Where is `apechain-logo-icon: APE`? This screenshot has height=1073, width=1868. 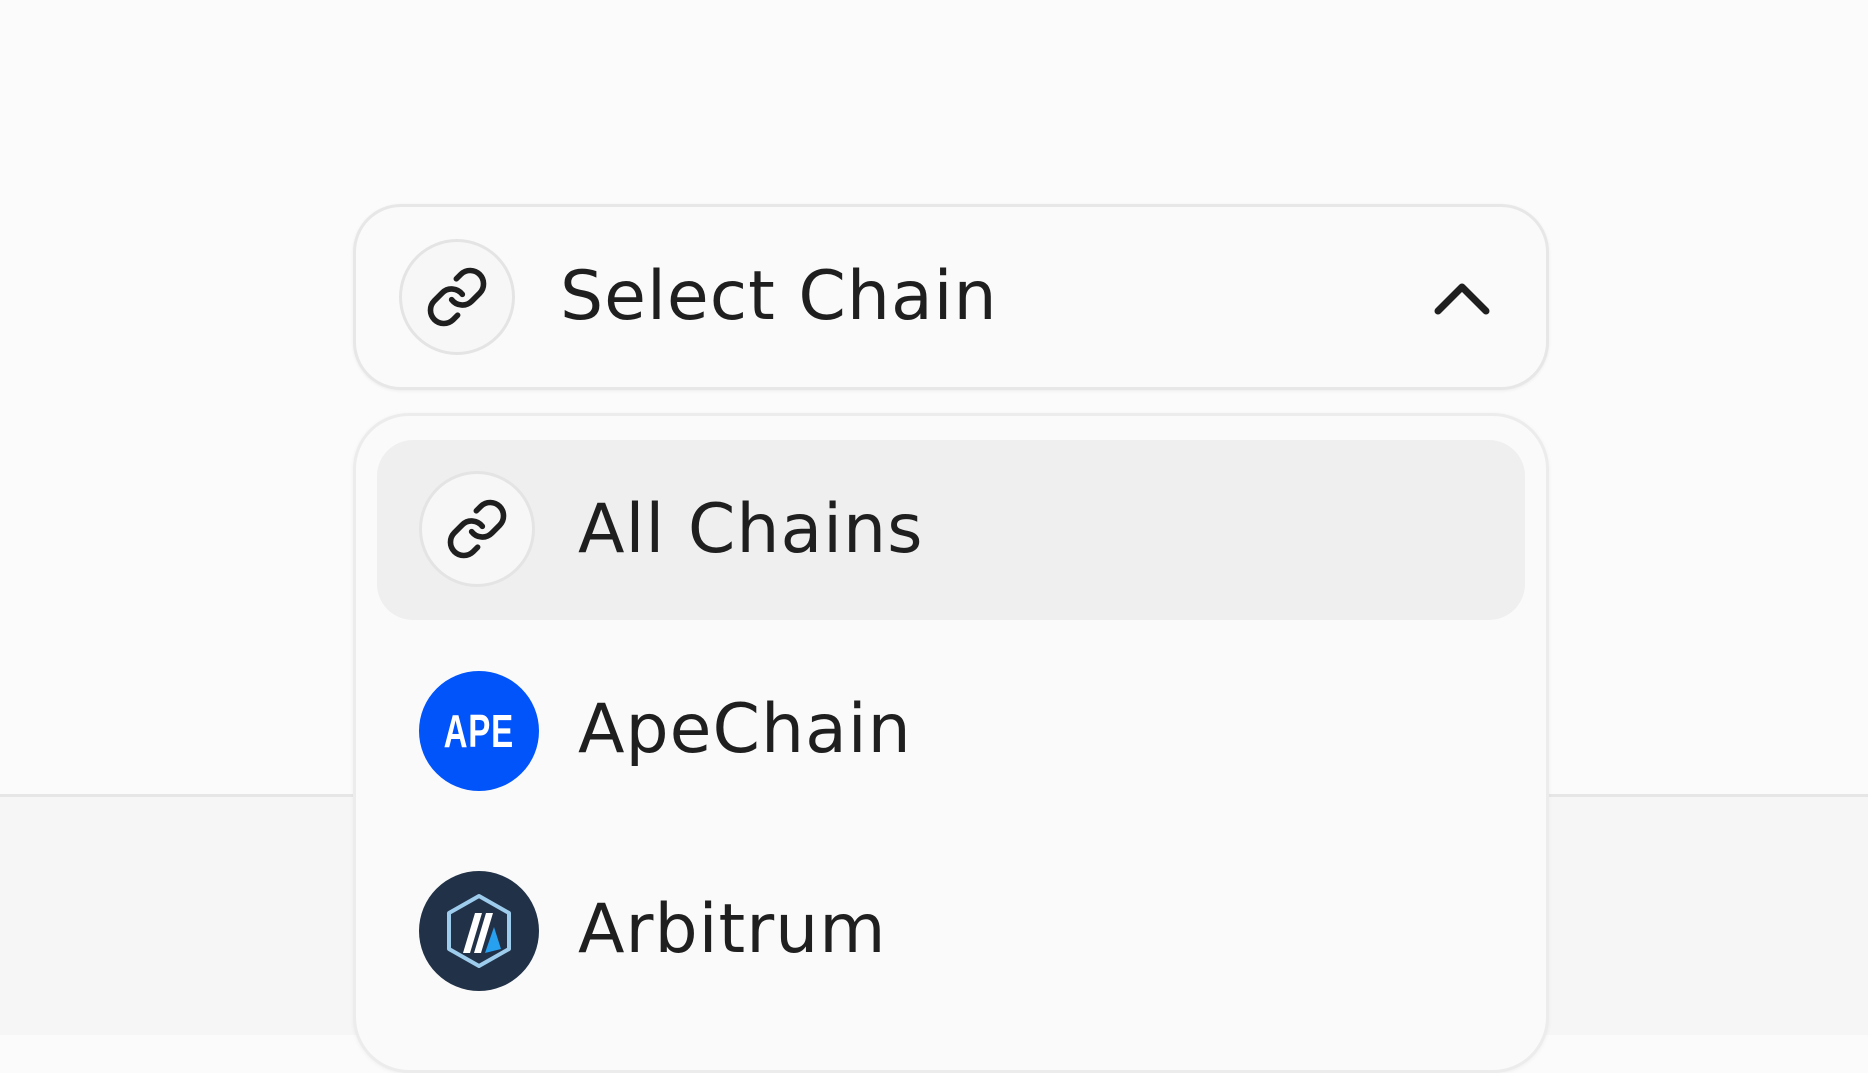 apechain-logo-icon: APE is located at coordinates (479, 731).